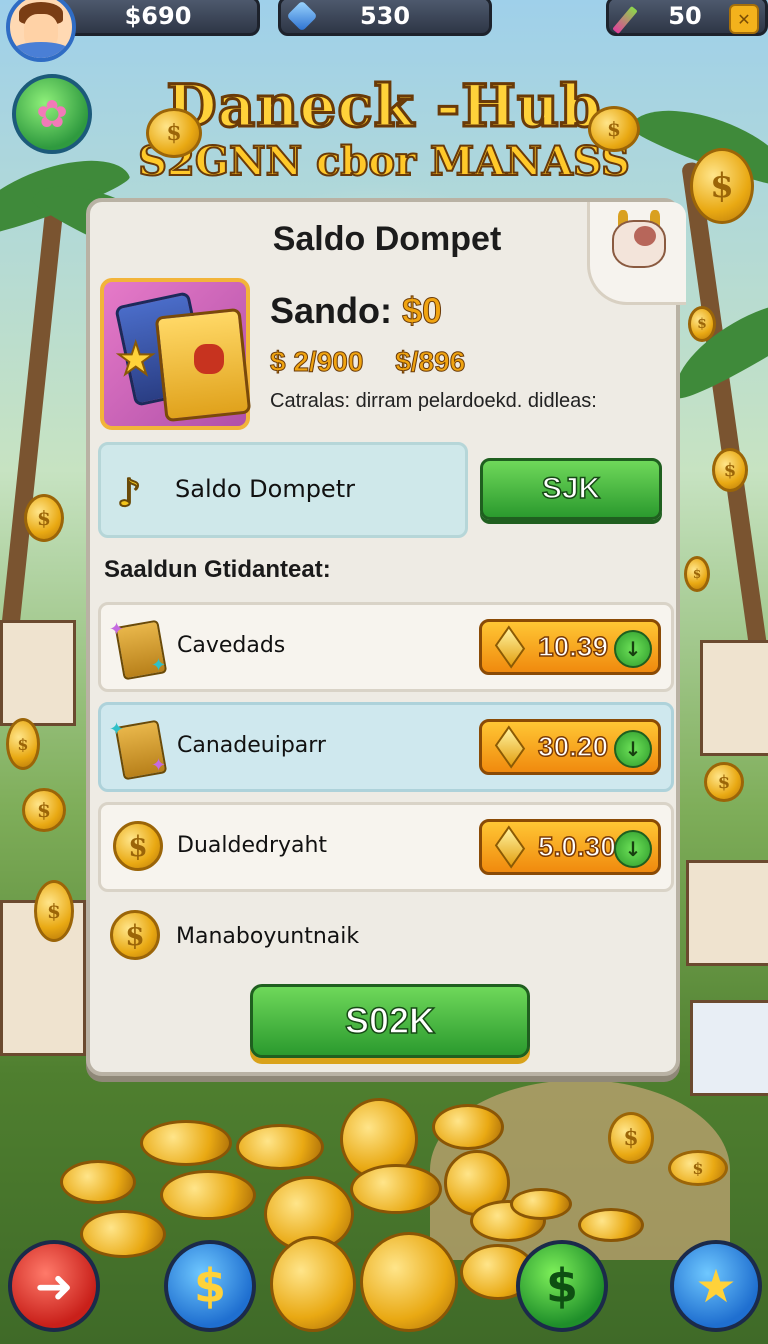 This screenshot has height=1344, width=768. I want to click on main-confirm-label: S02K, so click(390, 1020).